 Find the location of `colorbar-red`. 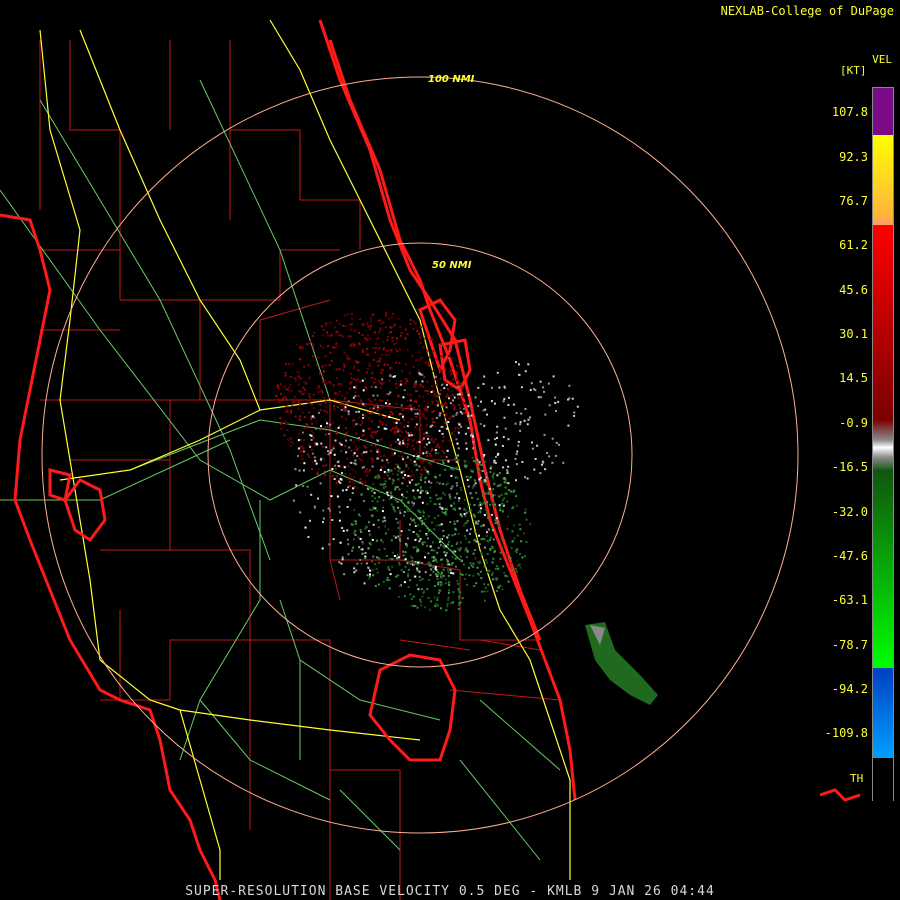

colorbar-red is located at coordinates (883, 322).